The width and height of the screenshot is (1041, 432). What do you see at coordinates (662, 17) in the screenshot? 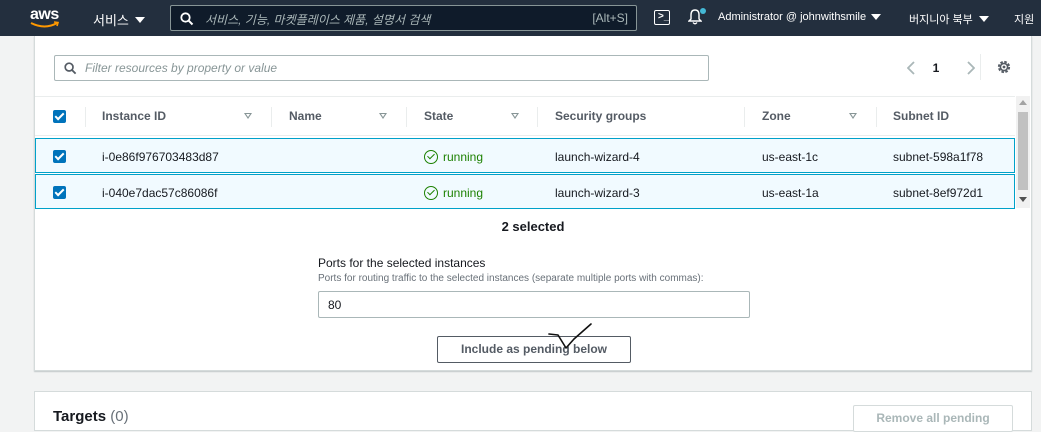
I see `cloudshell-icon: >_` at bounding box center [662, 17].